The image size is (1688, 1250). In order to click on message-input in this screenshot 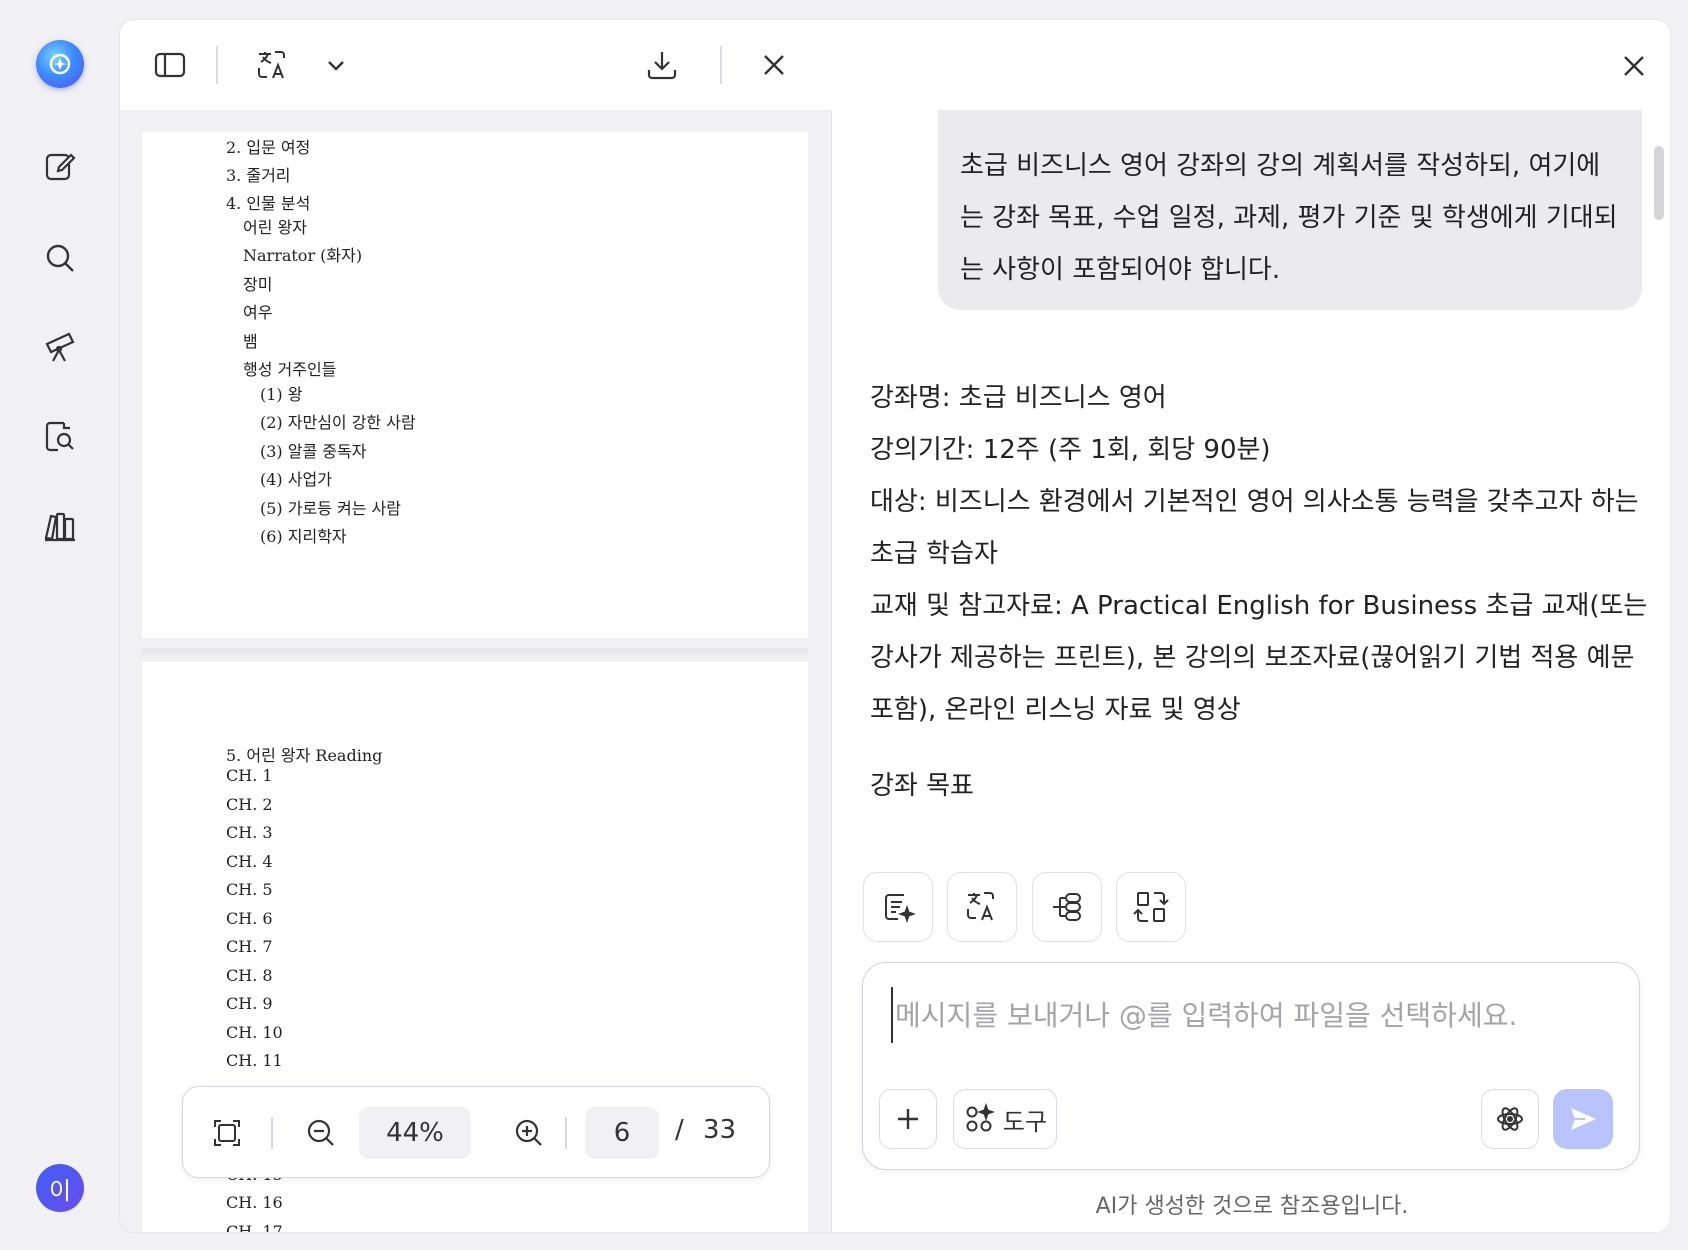, I will do `click(1251, 1015)`.